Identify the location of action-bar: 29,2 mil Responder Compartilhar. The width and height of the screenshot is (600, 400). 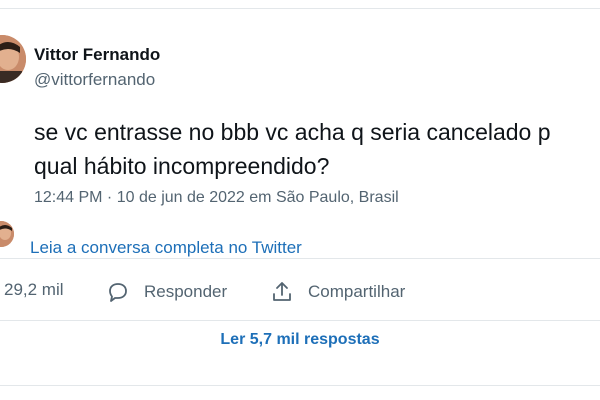
(300, 296).